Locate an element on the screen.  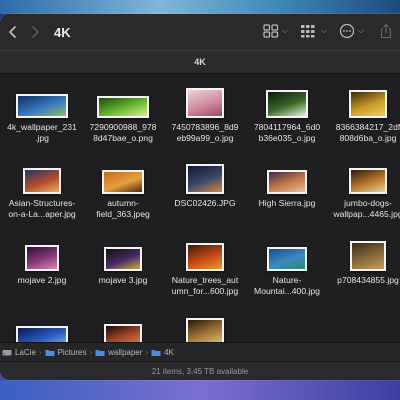
file-item: Asian-Structures- on-a-La...aper.jpg is located at coordinates (42, 187).